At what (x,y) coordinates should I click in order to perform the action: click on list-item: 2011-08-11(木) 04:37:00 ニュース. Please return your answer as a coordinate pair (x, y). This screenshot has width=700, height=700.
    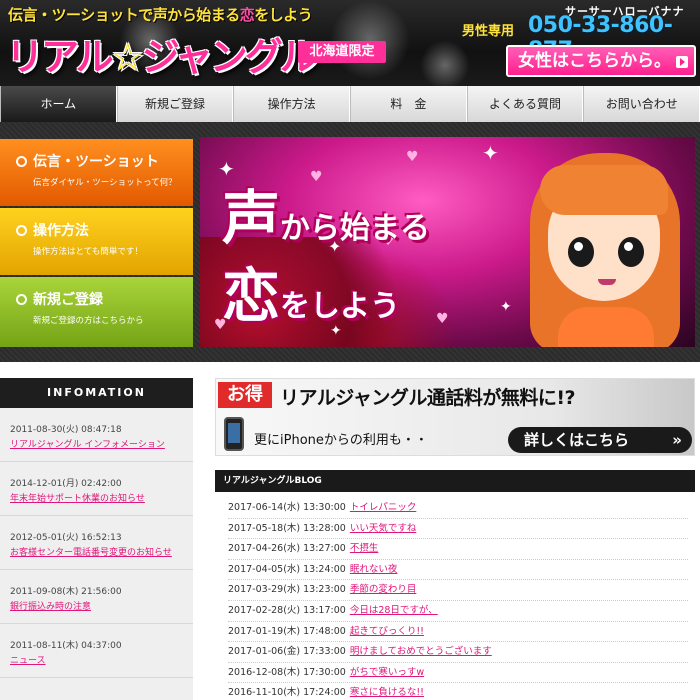
    Looking at the image, I should click on (96, 651).